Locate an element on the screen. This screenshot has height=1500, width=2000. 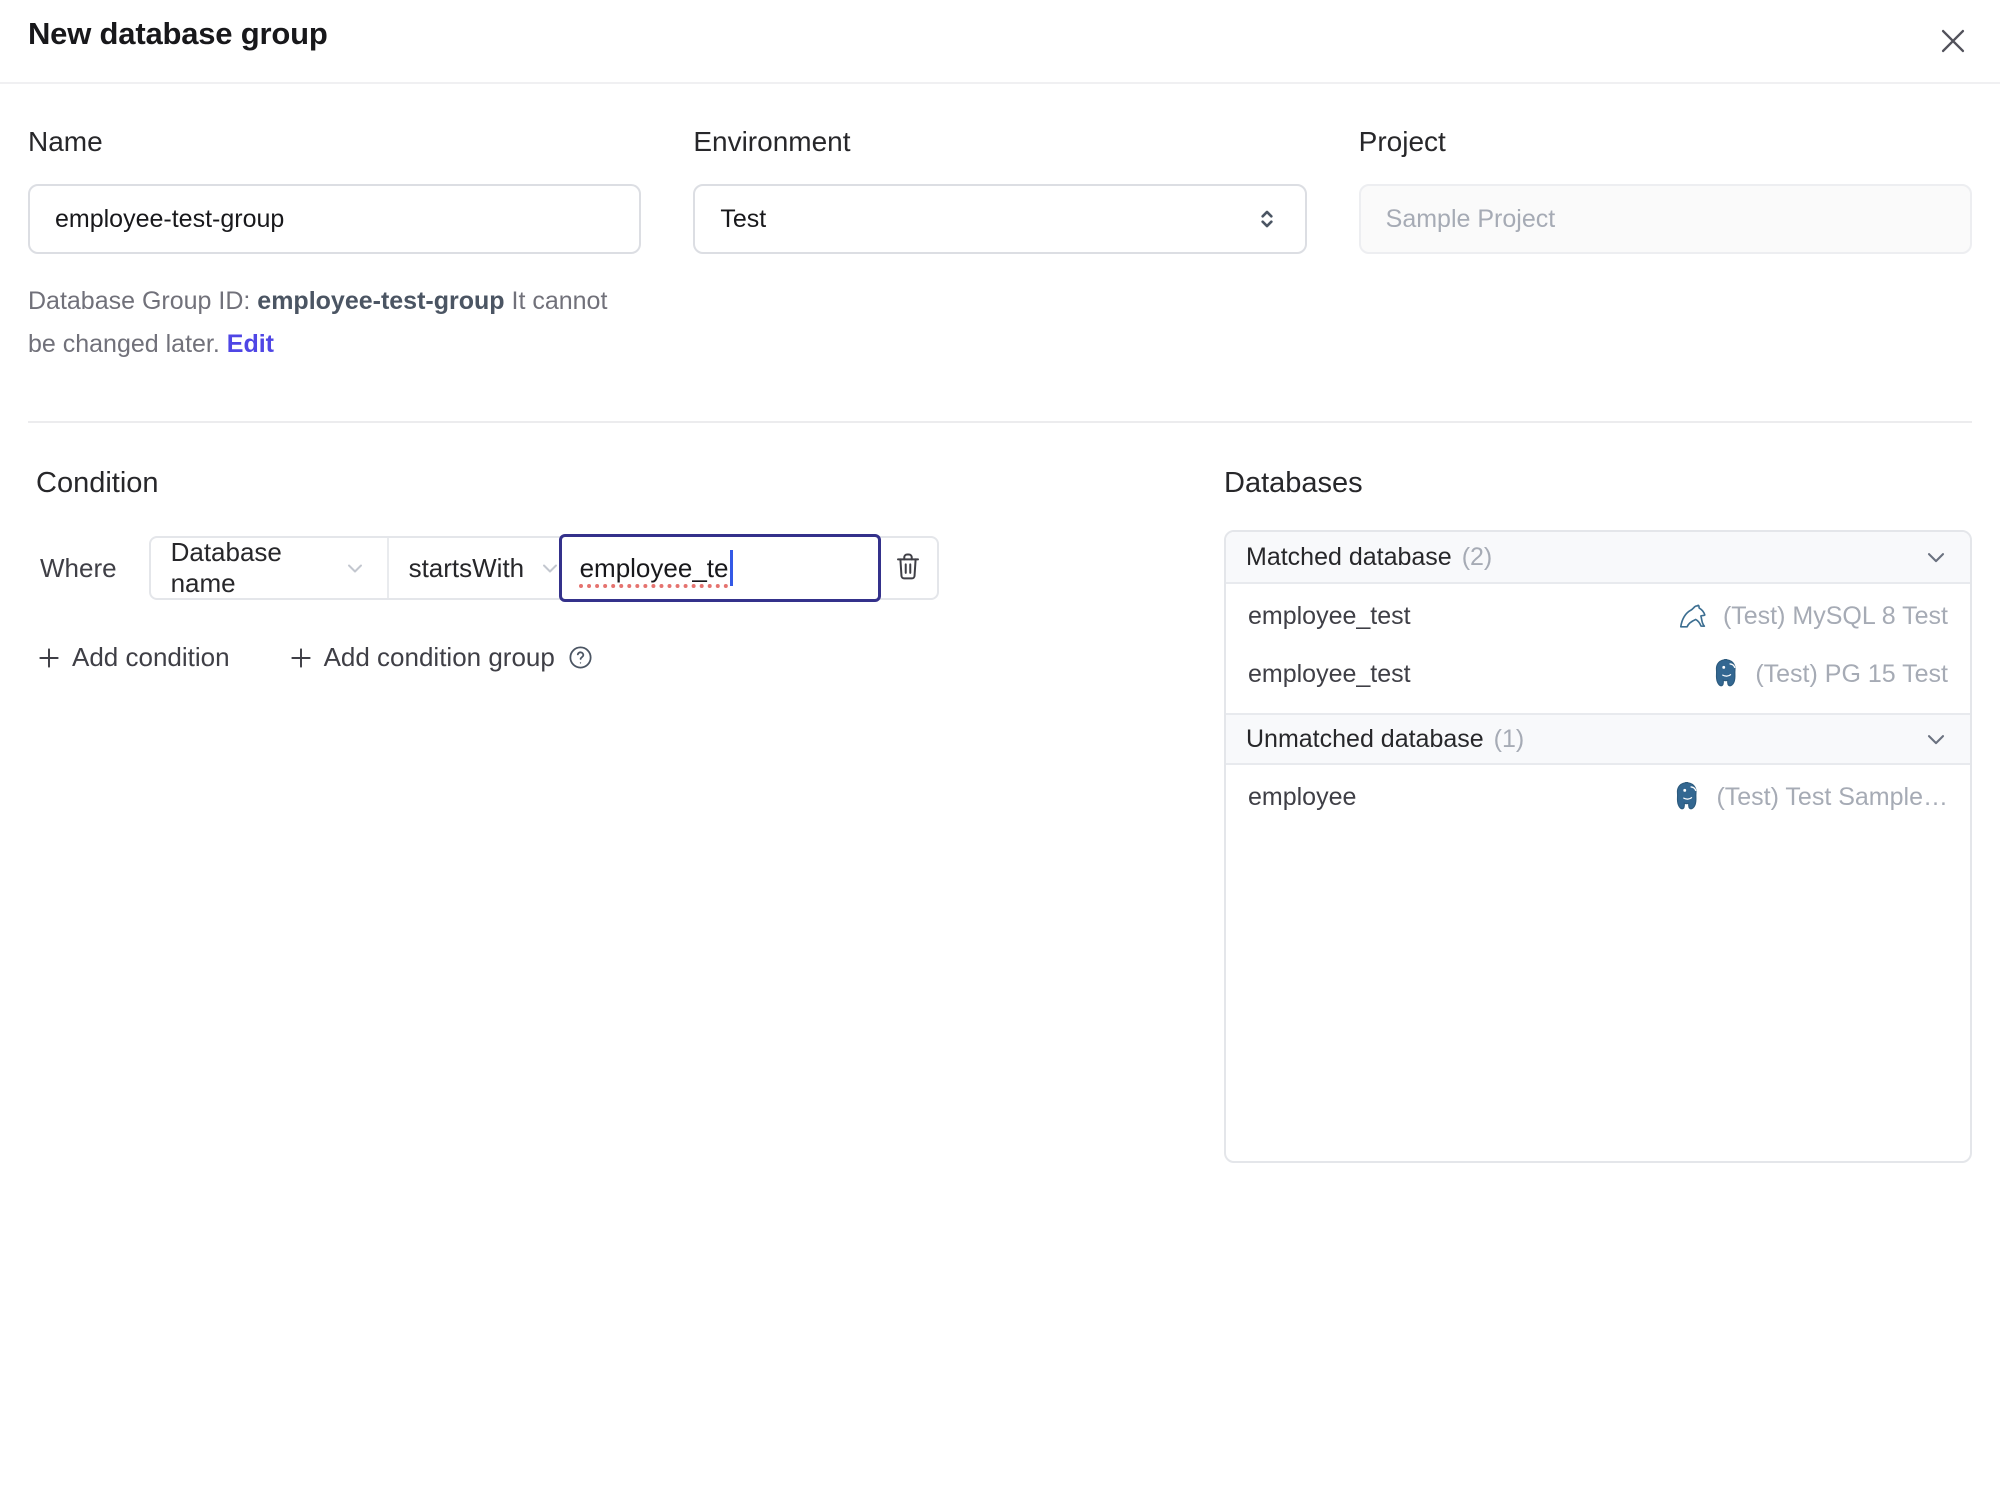
hint-group-id: employee-test-group is located at coordinates (381, 301).